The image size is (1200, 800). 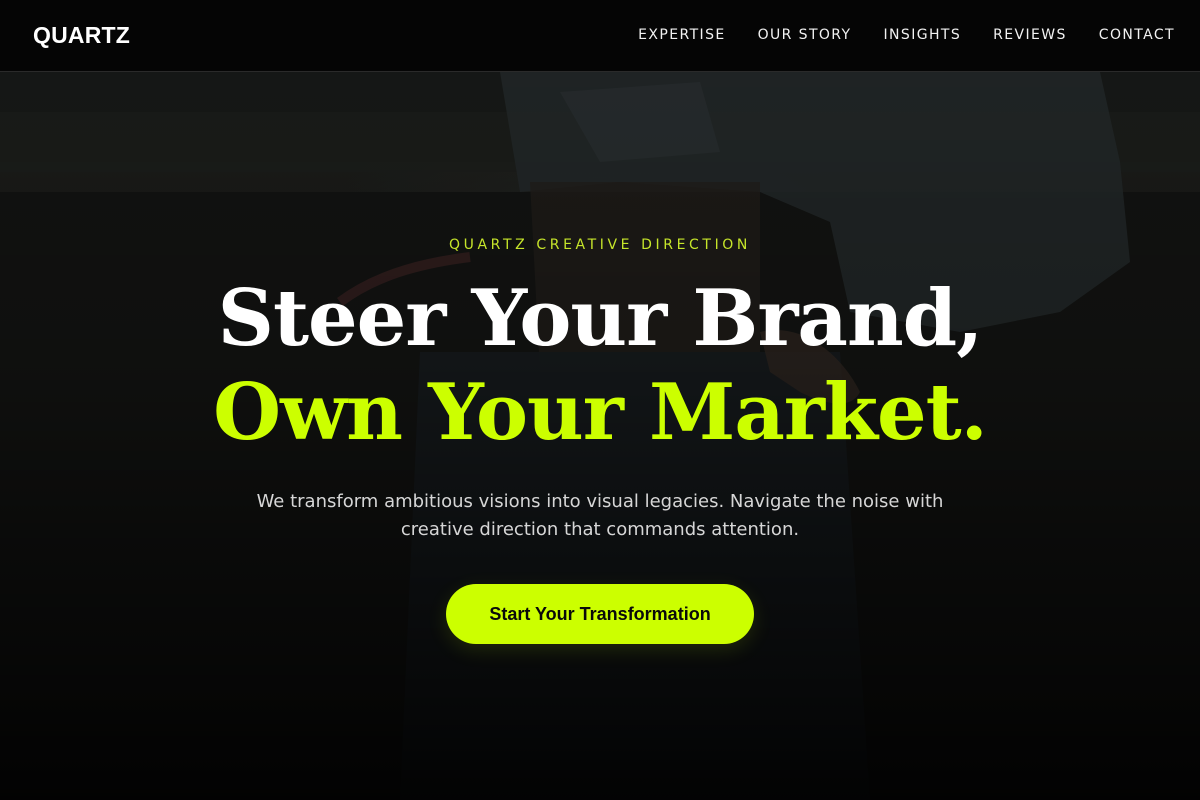 What do you see at coordinates (1030, 35) in the screenshot?
I see `nav-link-reviews: REVIEWS` at bounding box center [1030, 35].